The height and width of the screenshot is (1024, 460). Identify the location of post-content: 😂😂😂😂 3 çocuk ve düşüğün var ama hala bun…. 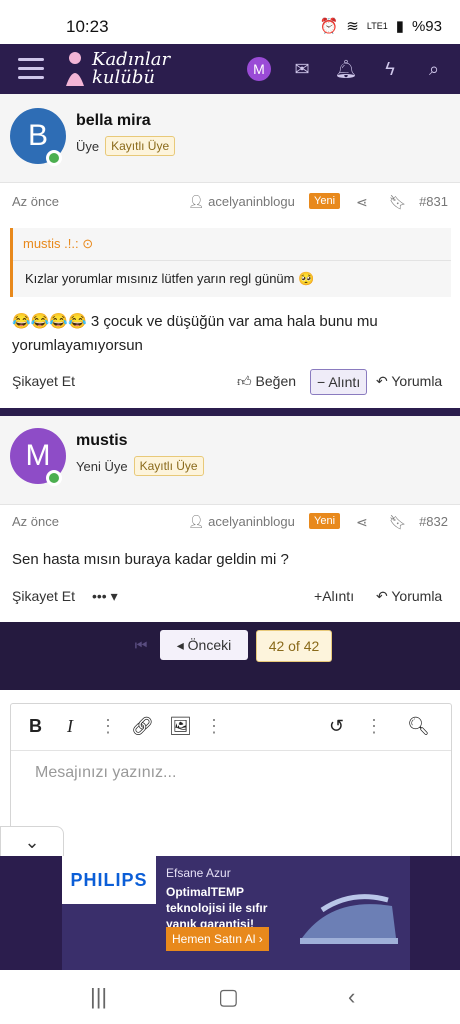
(195, 333).